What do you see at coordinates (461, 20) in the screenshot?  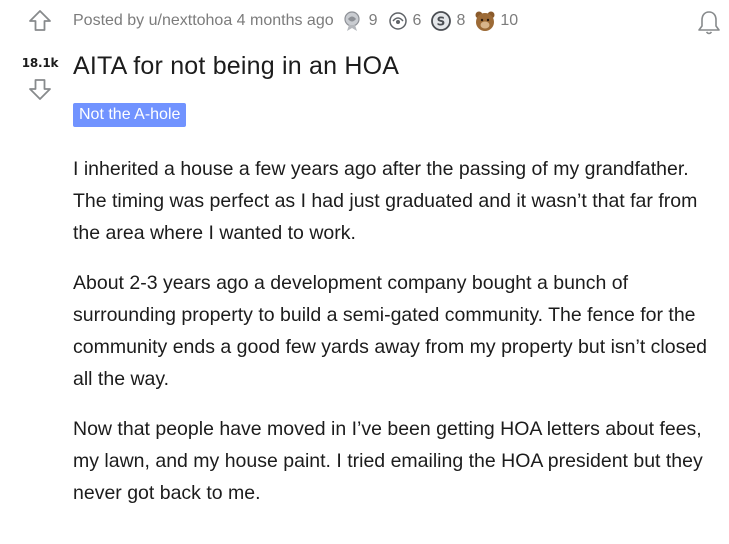 I see `award-count: 8` at bounding box center [461, 20].